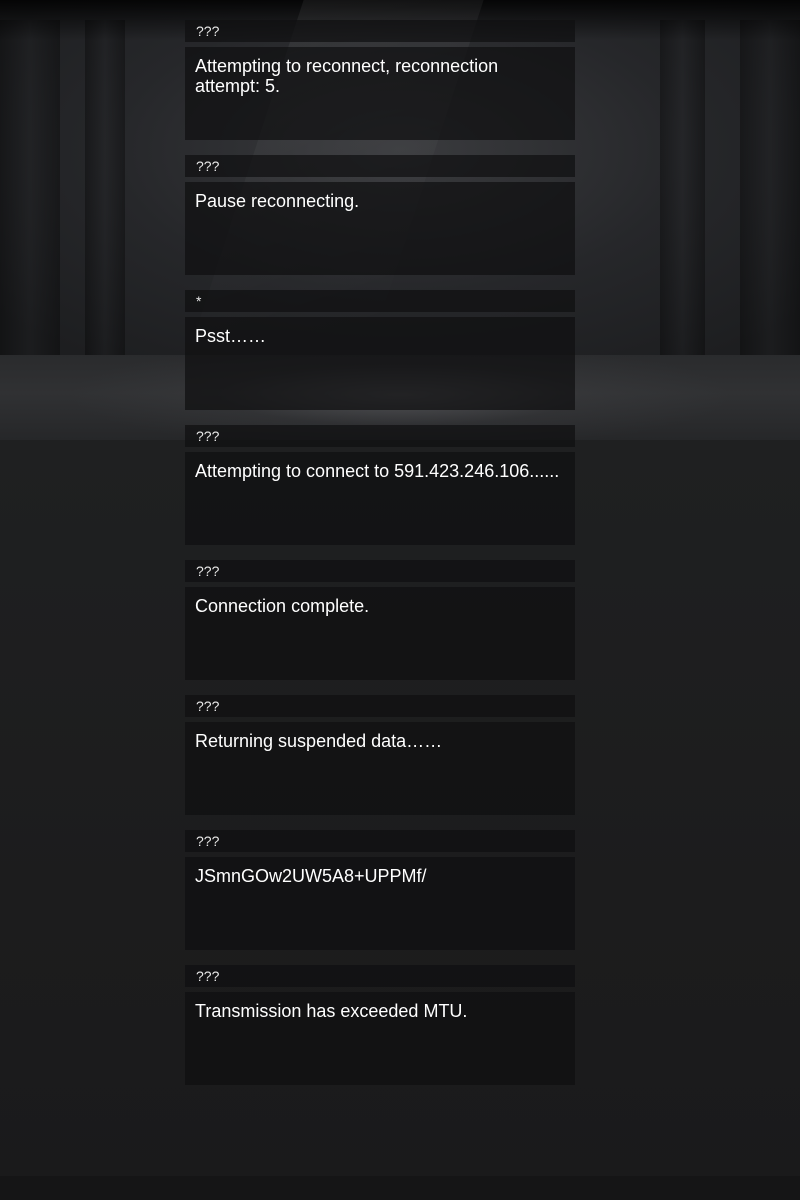  Describe the element at coordinates (380, 1038) in the screenshot. I see `message-text: Transmission has exceeded MTU.` at that location.